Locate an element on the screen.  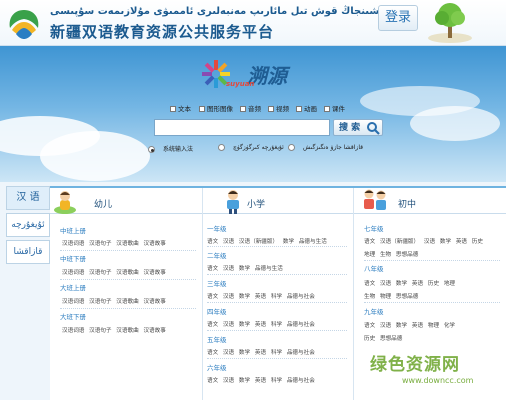
watermark: 绿色资源网 www.downcc.com is located at coordinates (434, 373).